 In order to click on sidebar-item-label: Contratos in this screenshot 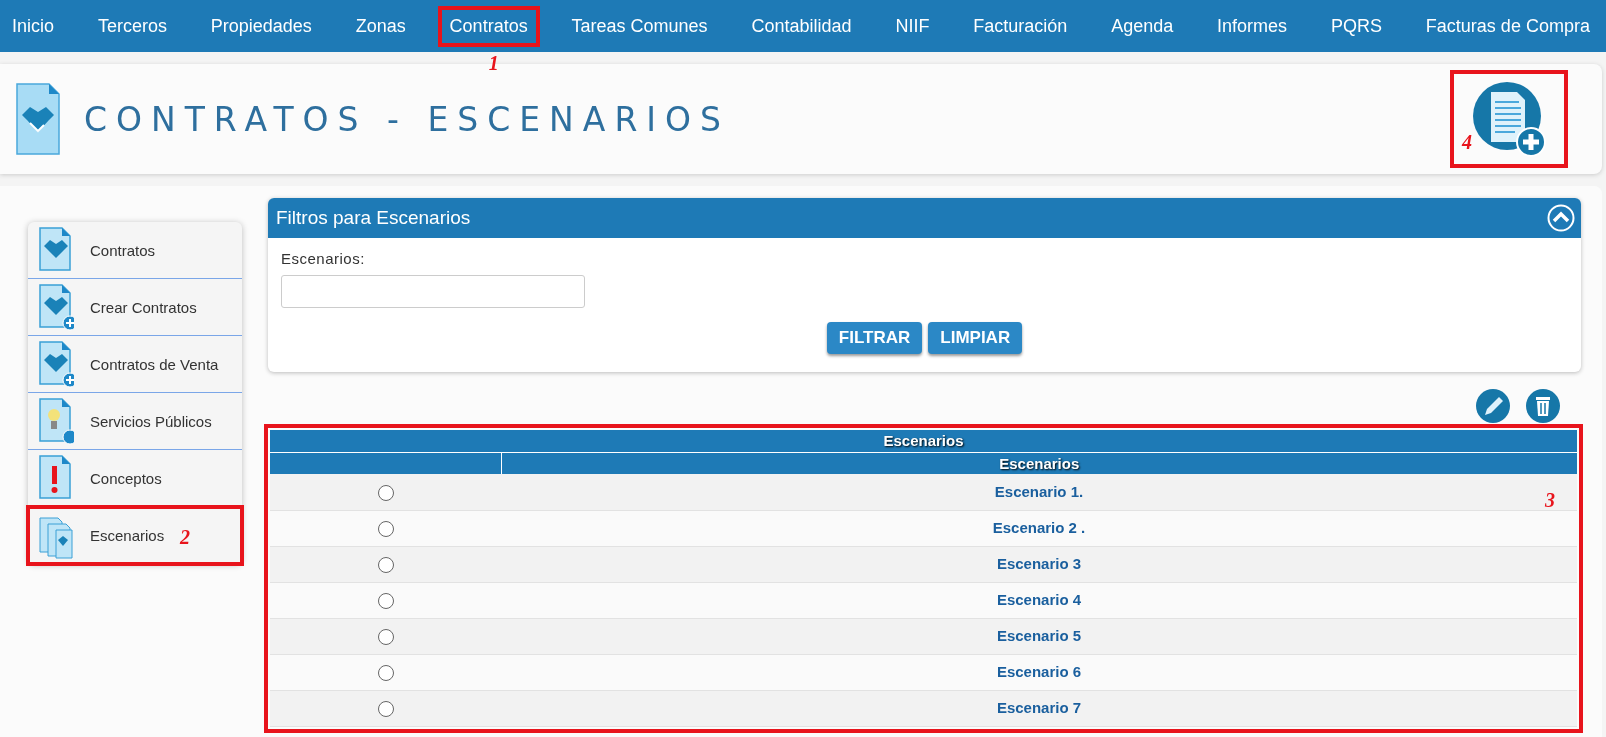, I will do `click(123, 250)`.